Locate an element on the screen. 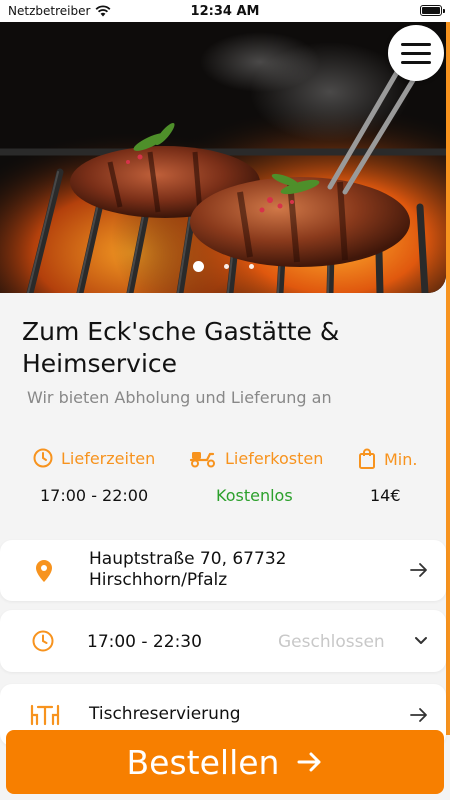 The image size is (450, 800). table-chairs-icon is located at coordinates (45, 715).